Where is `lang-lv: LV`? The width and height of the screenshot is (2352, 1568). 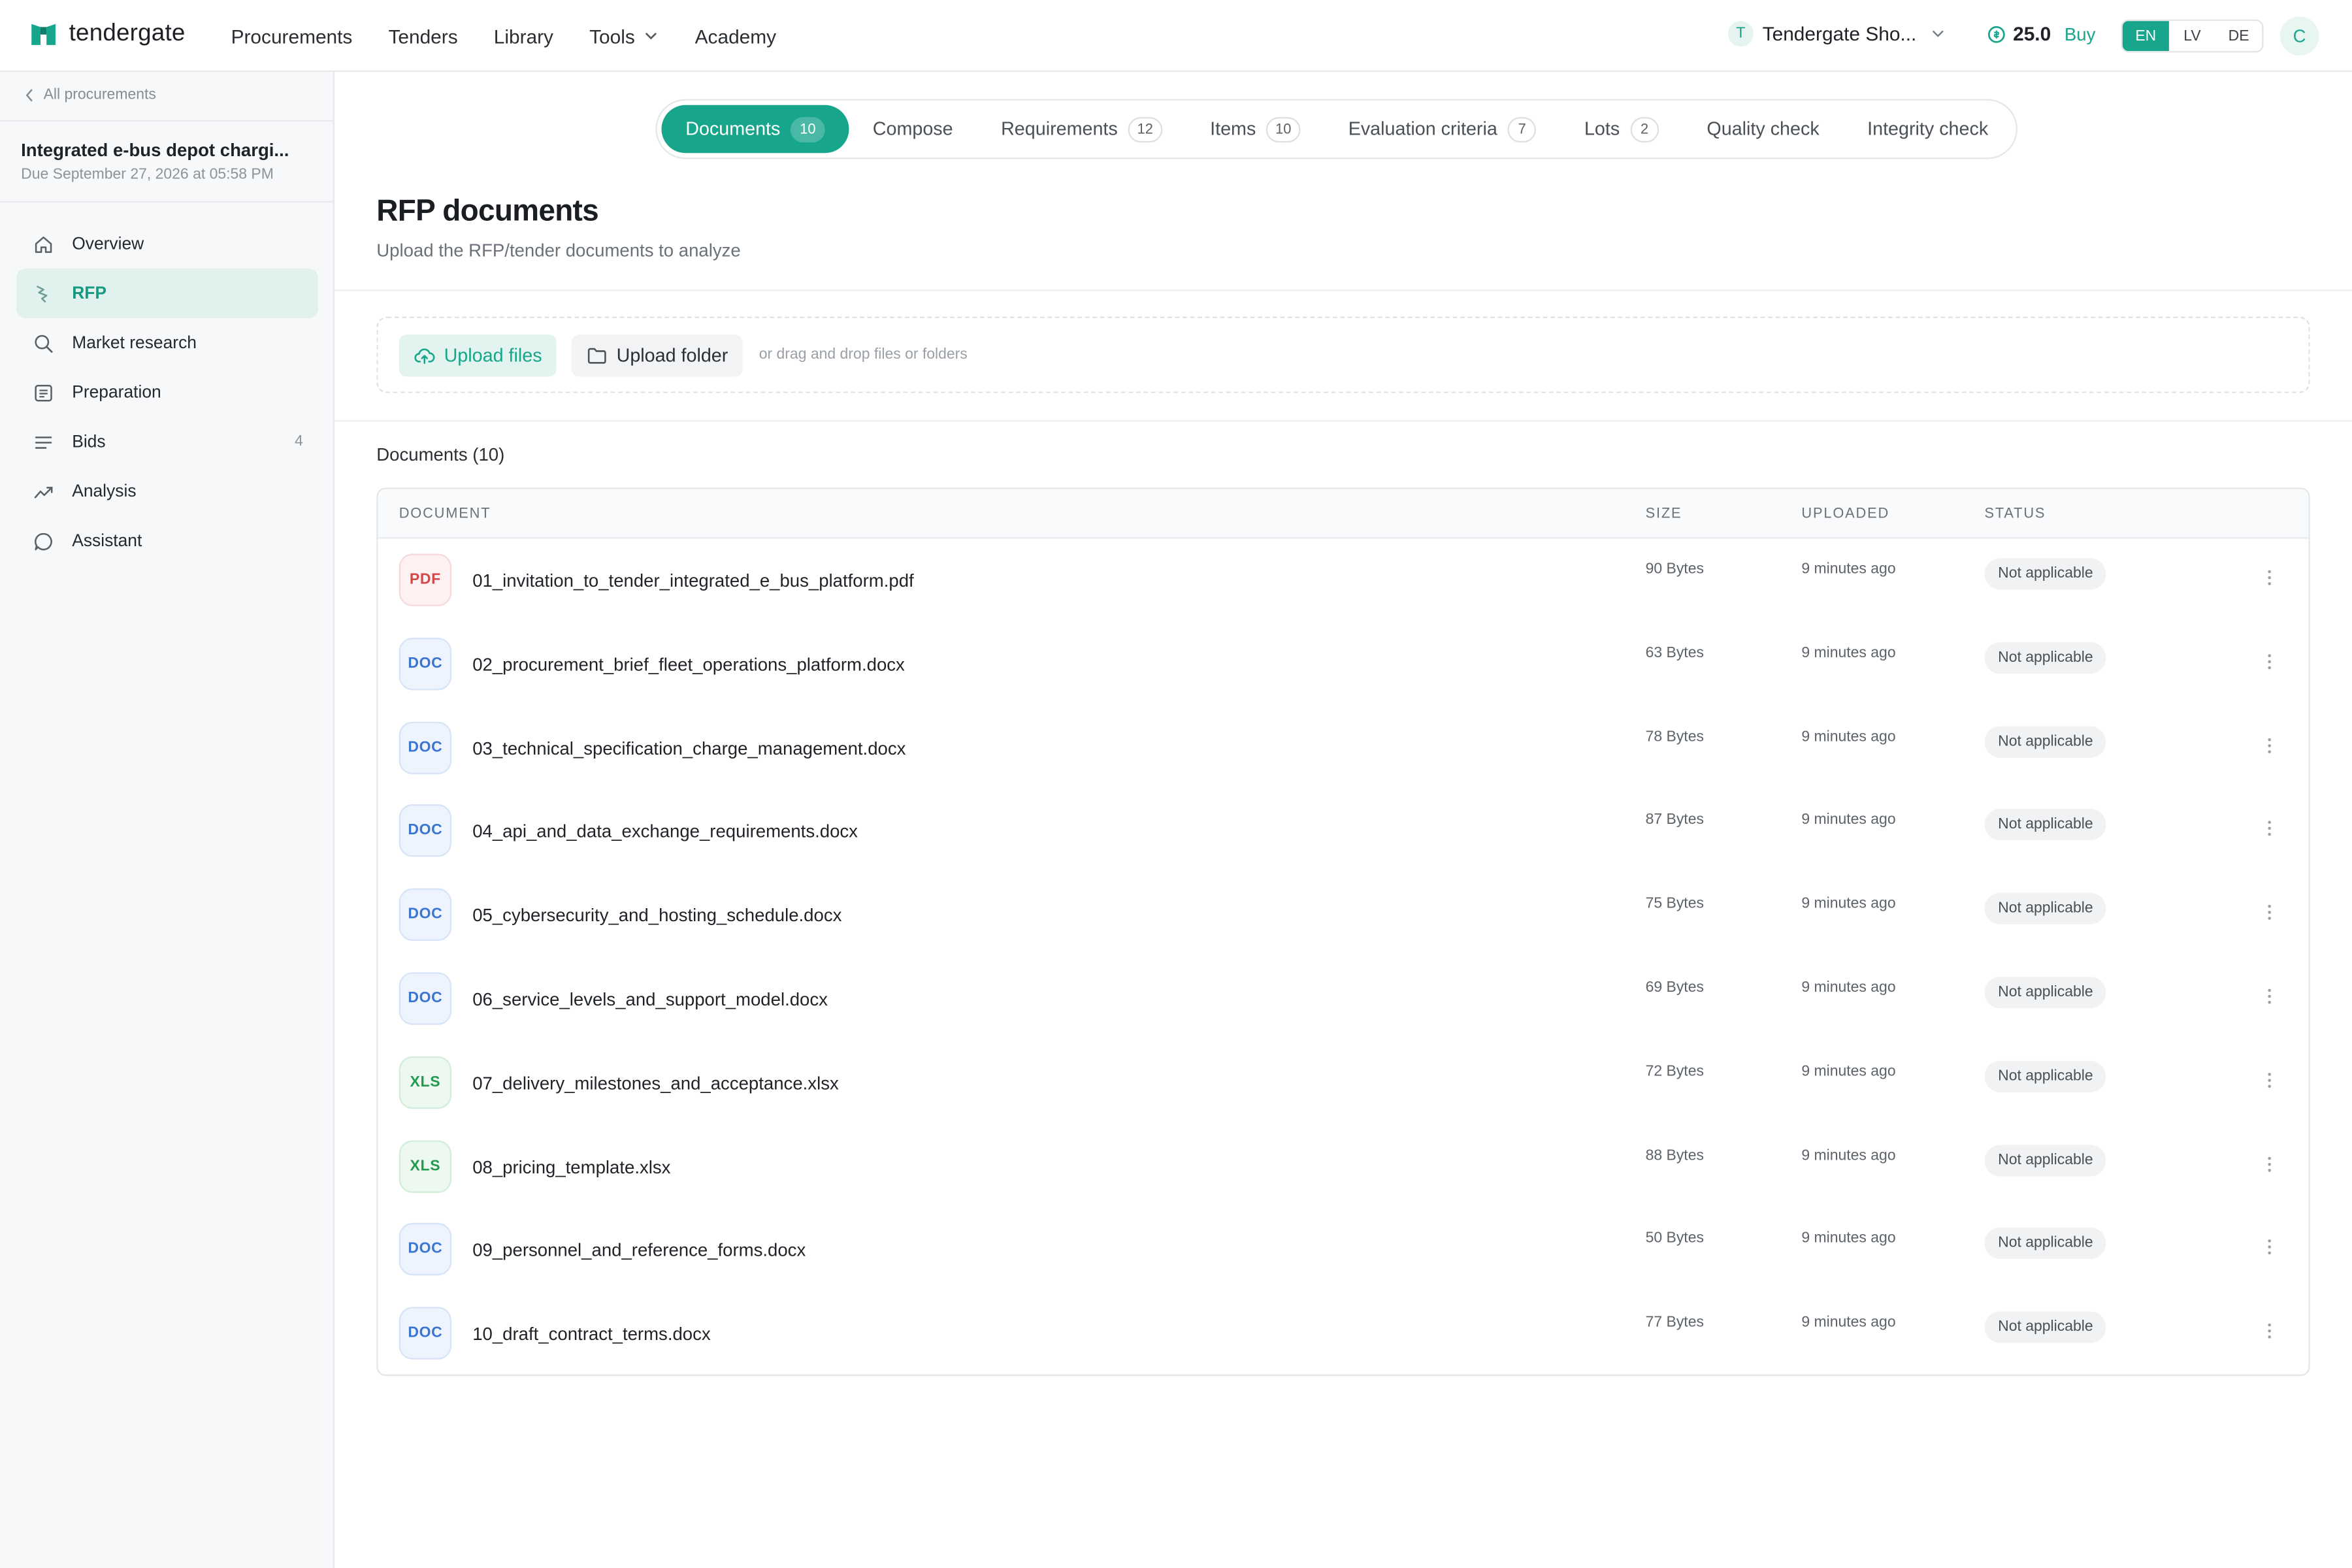 lang-lv: LV is located at coordinates (2192, 36).